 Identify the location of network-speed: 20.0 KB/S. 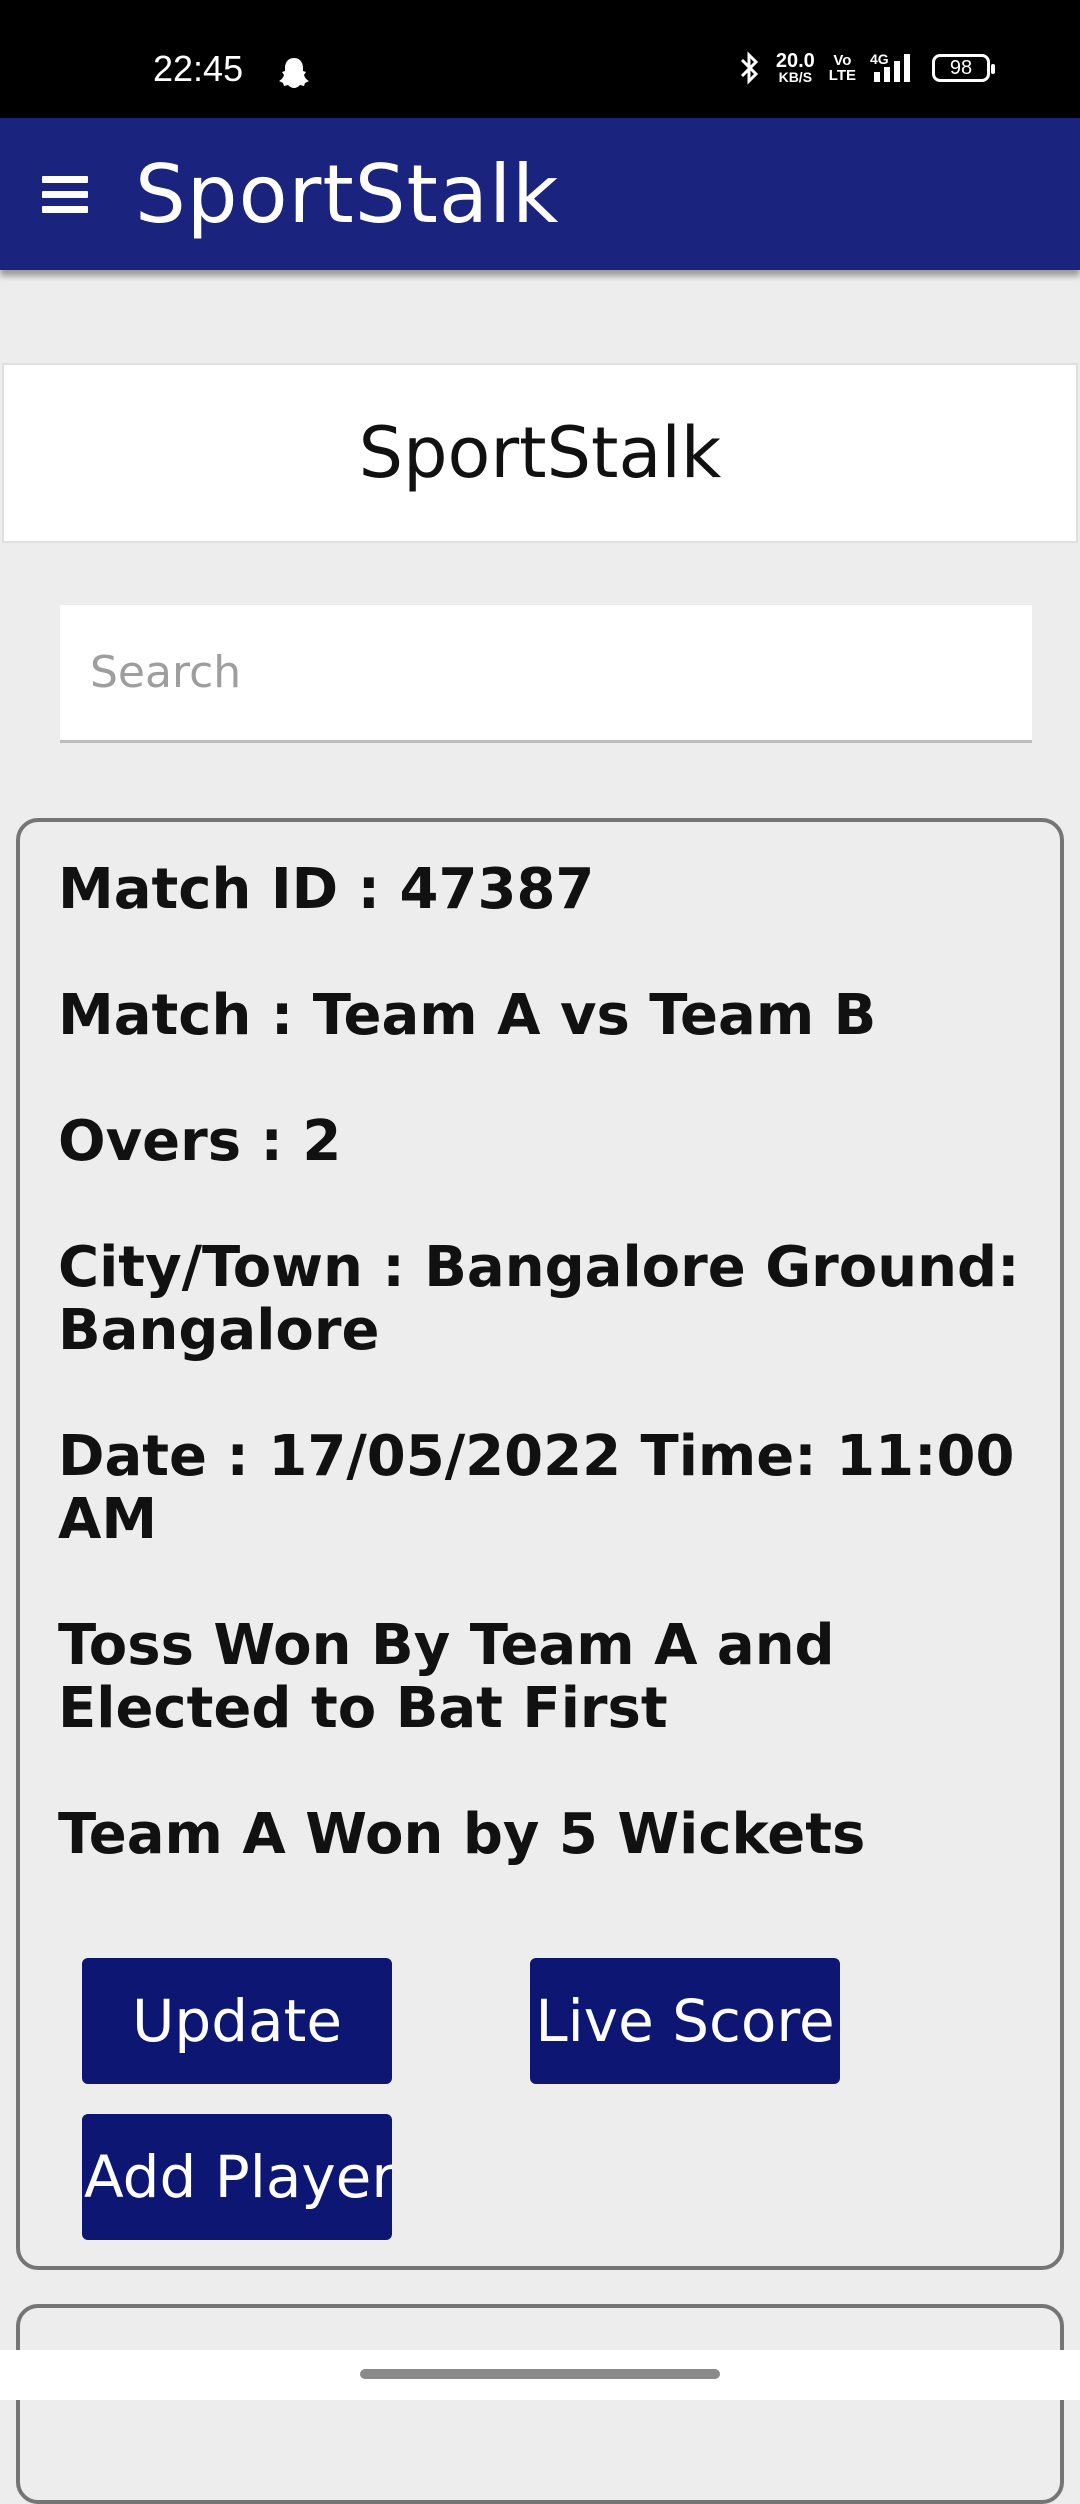
(795, 67).